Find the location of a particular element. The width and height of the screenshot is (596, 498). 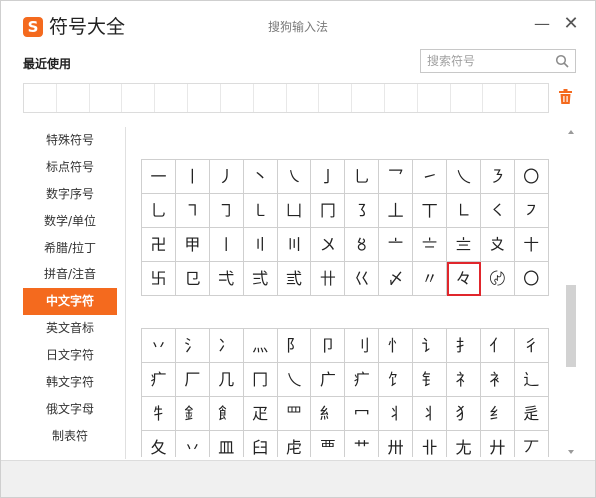

sidebar-item-5: 拼音/注音 is located at coordinates (70, 274).